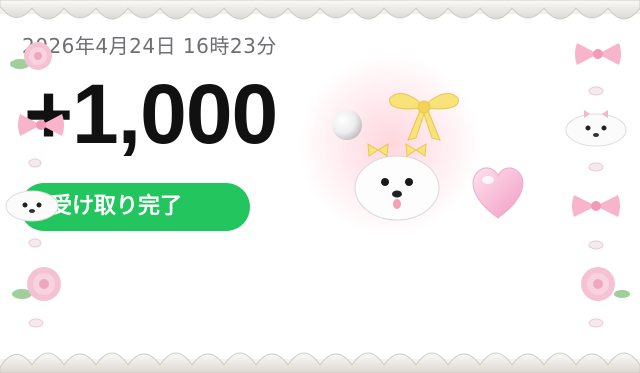  I want to click on pink-heart-icon, so click(498, 193).